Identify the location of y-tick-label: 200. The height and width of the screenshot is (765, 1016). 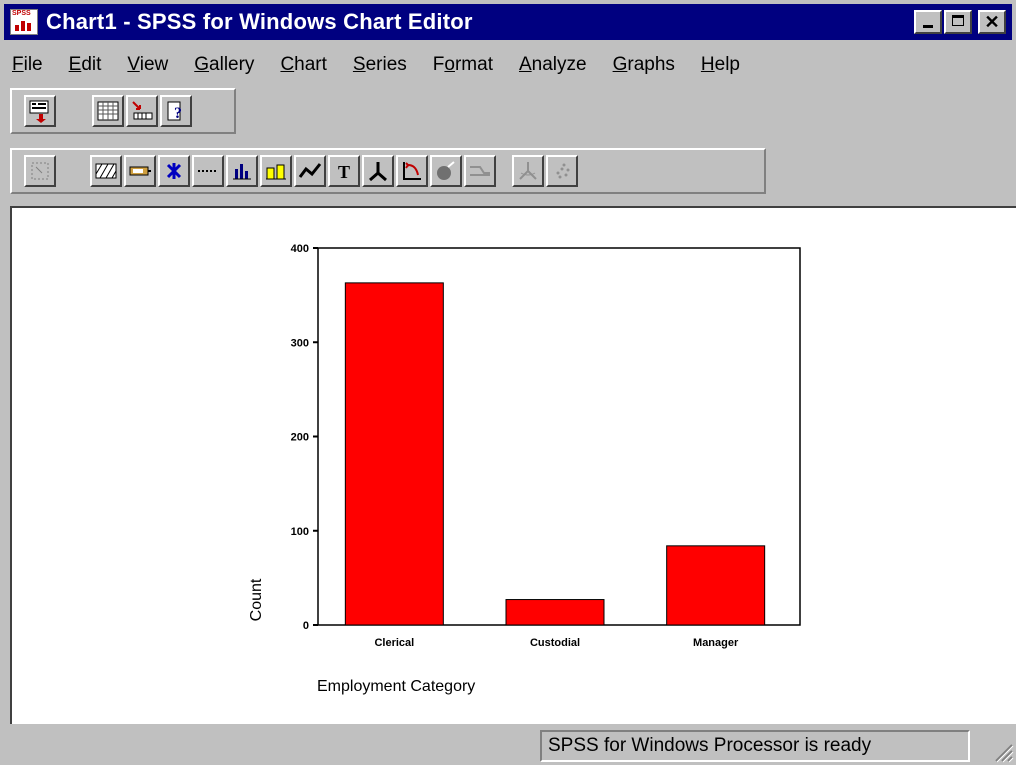
(300, 438).